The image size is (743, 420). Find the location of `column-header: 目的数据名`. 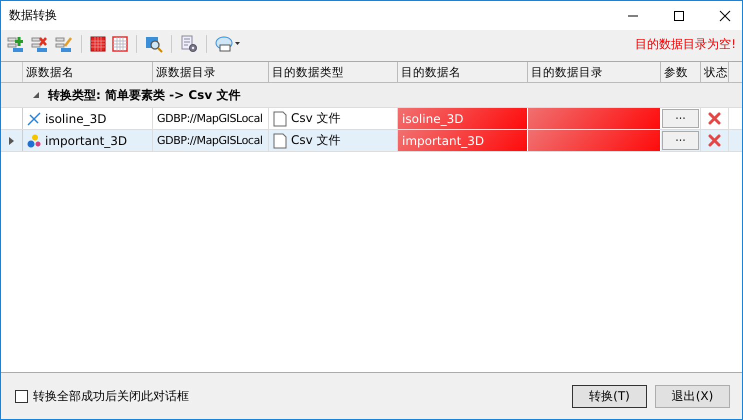

column-header: 目的数据名 is located at coordinates (463, 72).